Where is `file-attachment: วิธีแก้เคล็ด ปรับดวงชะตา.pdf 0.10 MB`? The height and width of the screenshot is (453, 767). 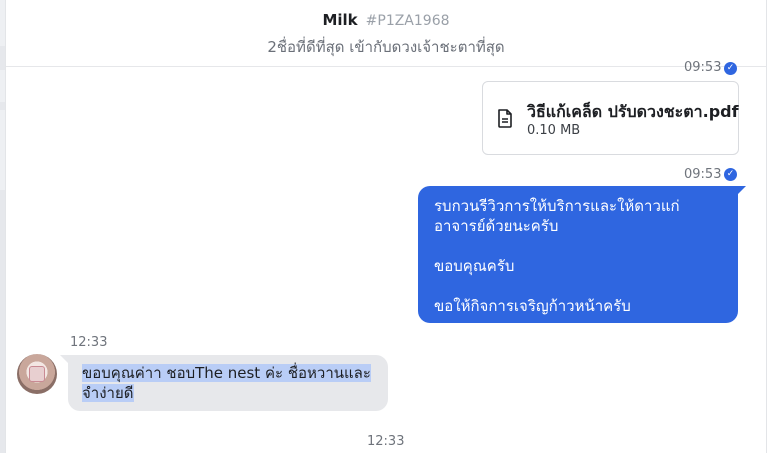 file-attachment: วิธีแก้เคล็ด ปรับดวงชะตา.pdf 0.10 MB is located at coordinates (610, 118).